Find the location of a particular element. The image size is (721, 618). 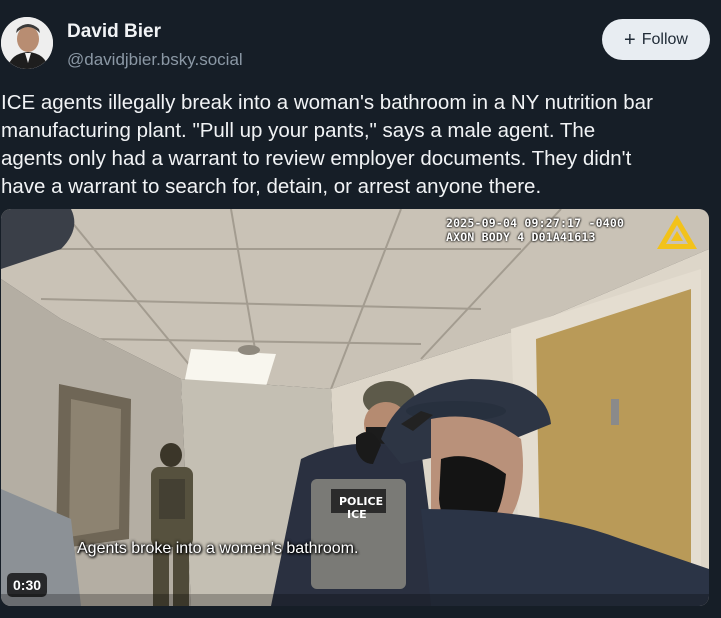

vest-label-police: POLICE is located at coordinates (361, 501).